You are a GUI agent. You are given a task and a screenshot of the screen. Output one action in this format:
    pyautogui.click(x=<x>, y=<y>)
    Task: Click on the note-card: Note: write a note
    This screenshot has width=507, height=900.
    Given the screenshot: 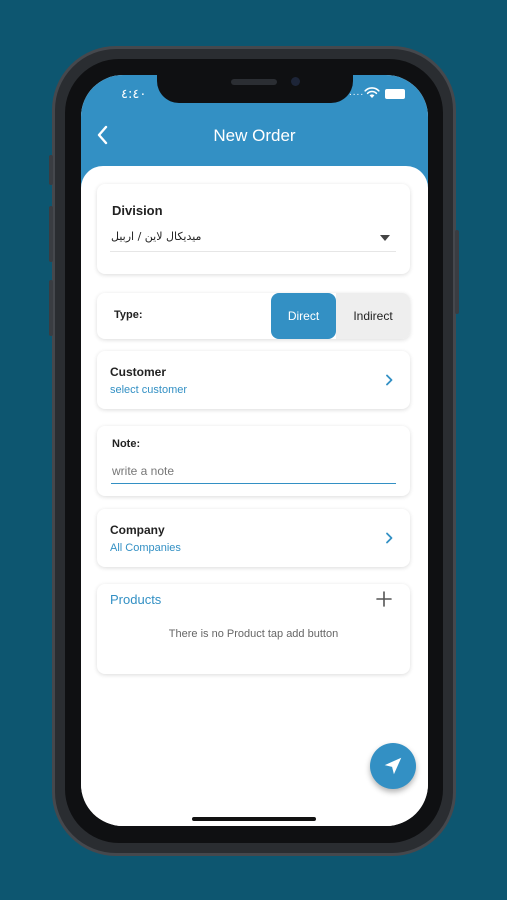 What is the action you would take?
    pyautogui.click(x=253, y=461)
    